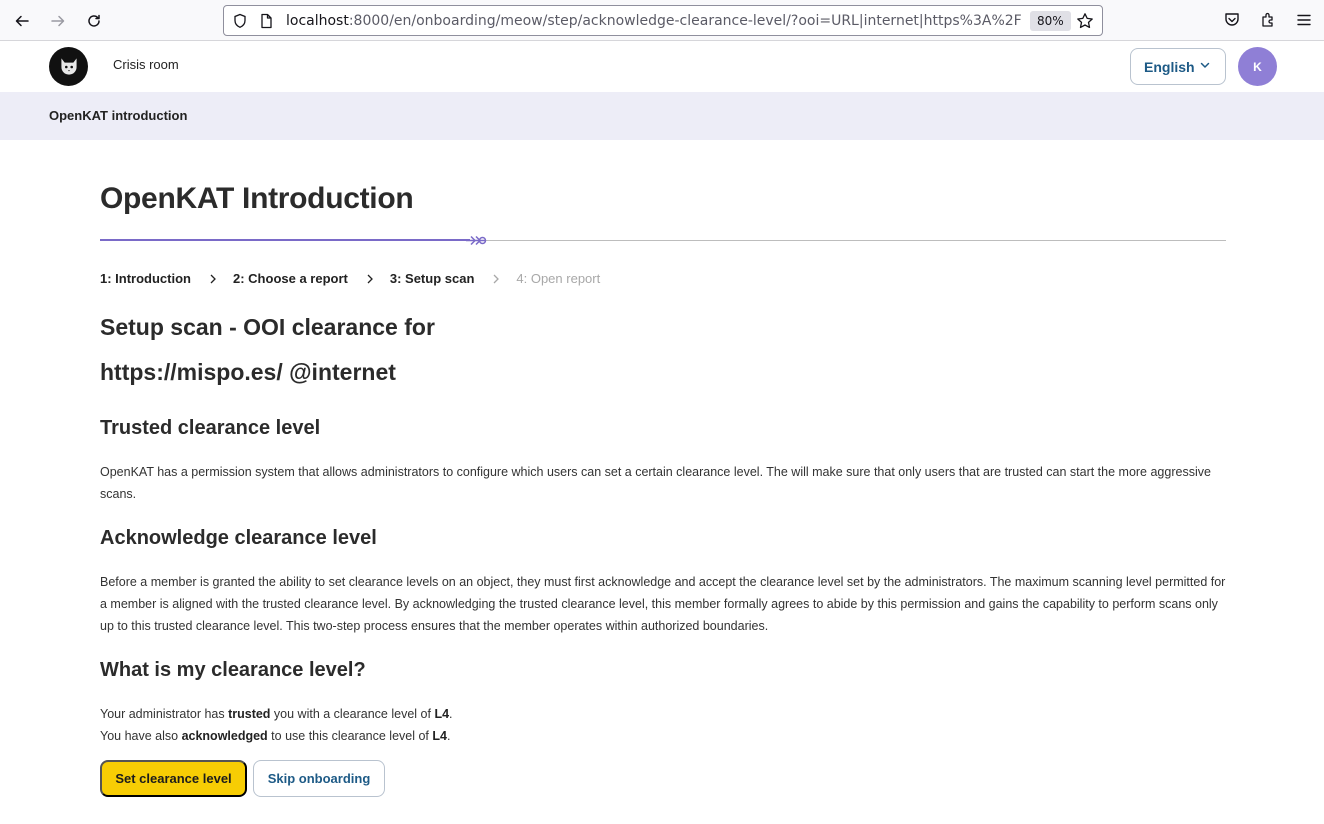 The image size is (1324, 824). Describe the element at coordinates (1268, 20) in the screenshot. I see `extensions-icon` at that location.